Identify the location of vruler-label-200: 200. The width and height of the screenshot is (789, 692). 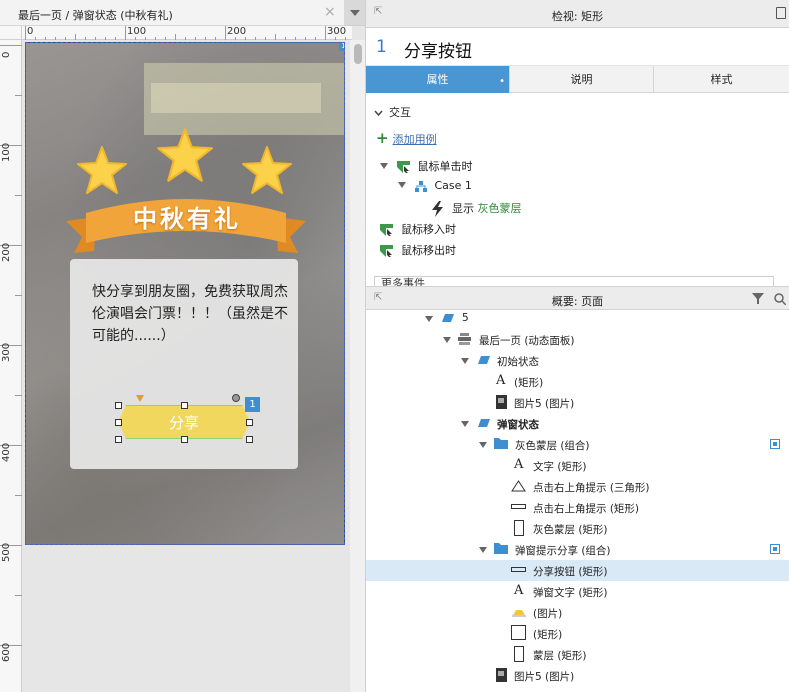
(6, 252).